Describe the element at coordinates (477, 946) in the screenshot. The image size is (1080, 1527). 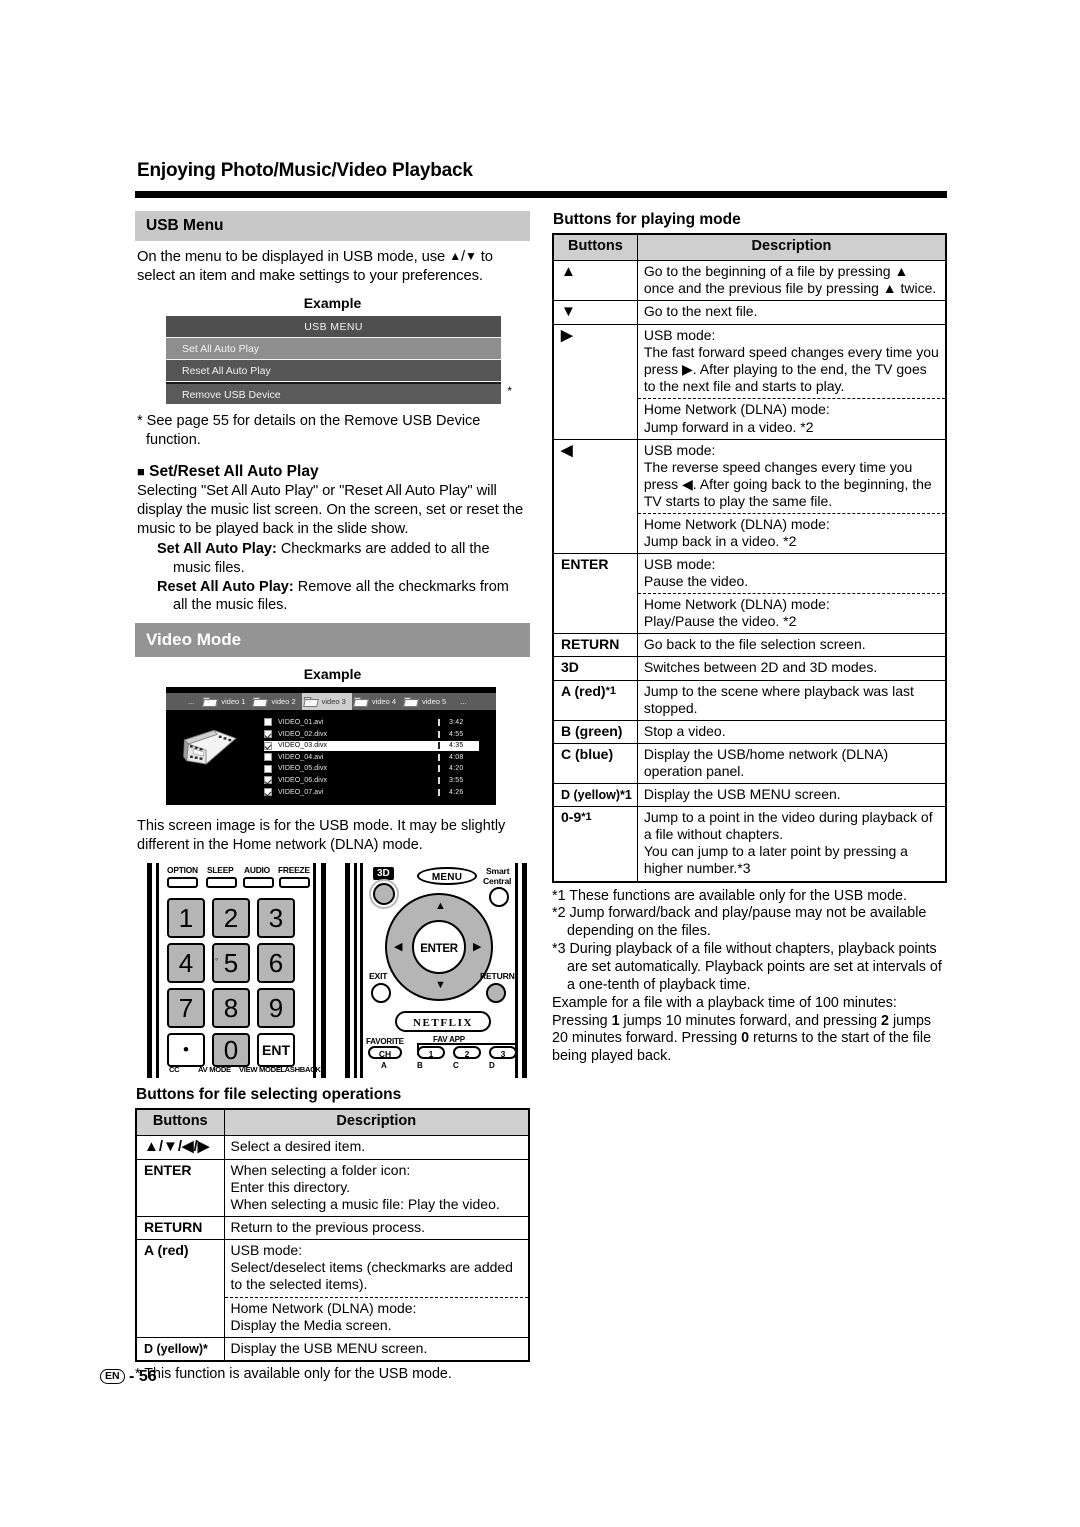
I see `dpad-right-icon: ▶` at that location.